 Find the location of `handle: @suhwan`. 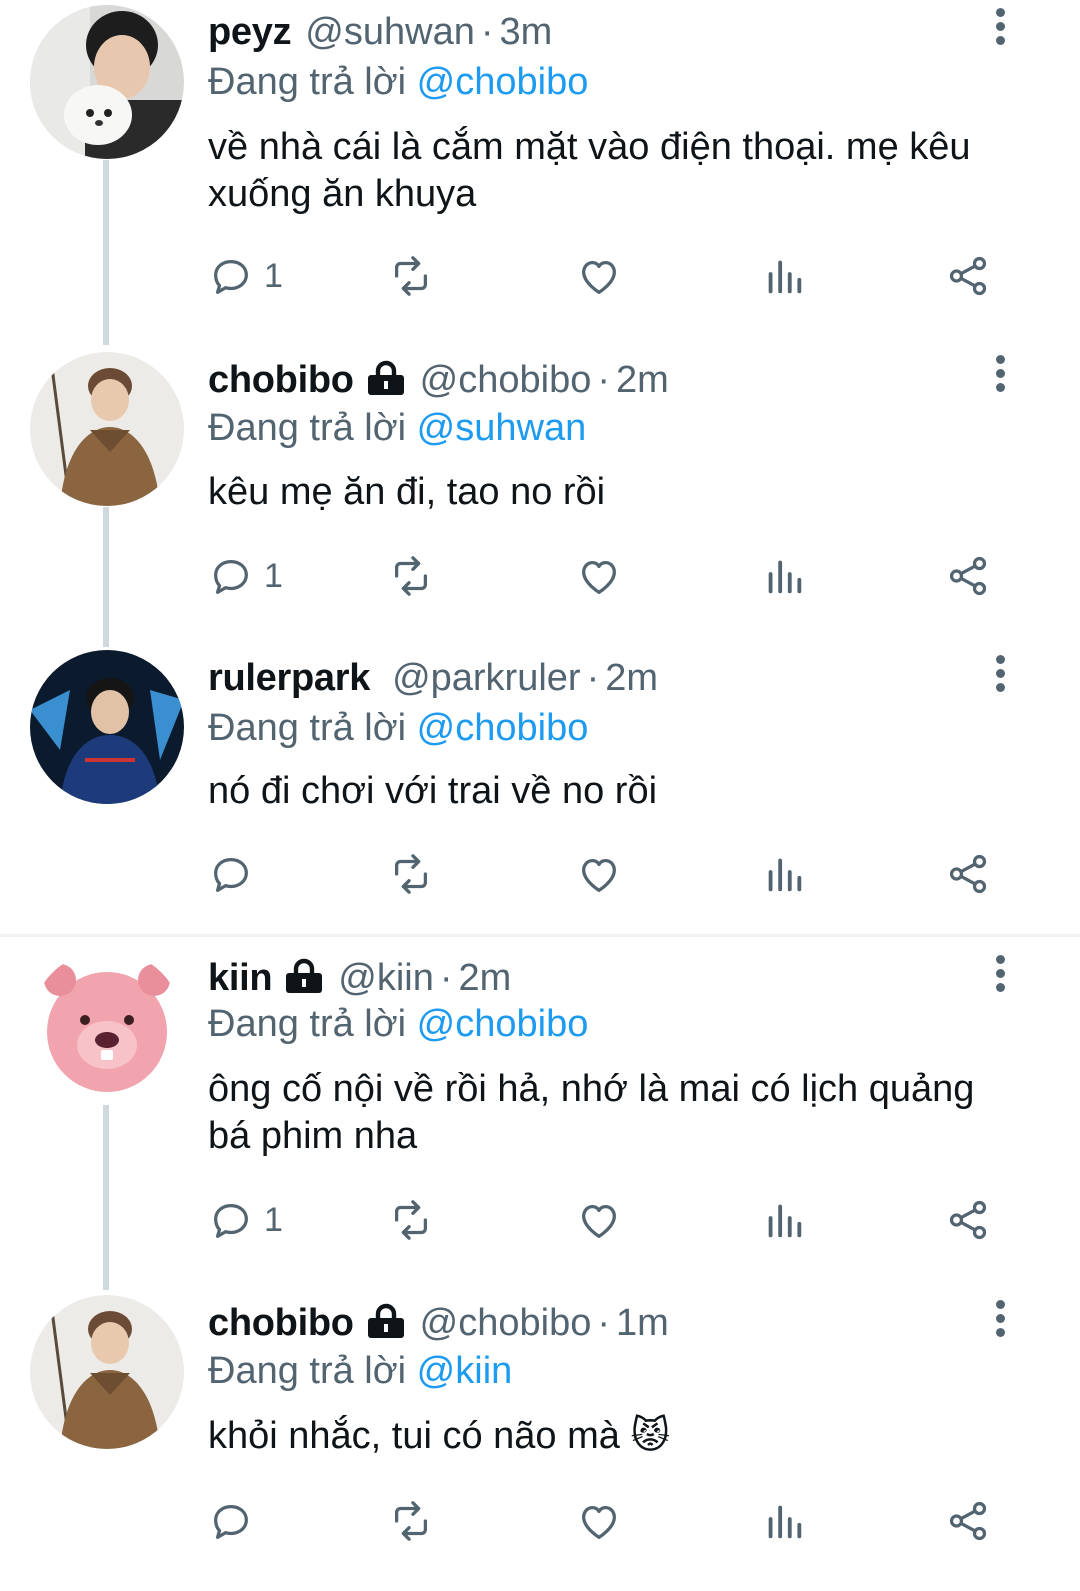

handle: @suhwan is located at coordinates (390, 32).